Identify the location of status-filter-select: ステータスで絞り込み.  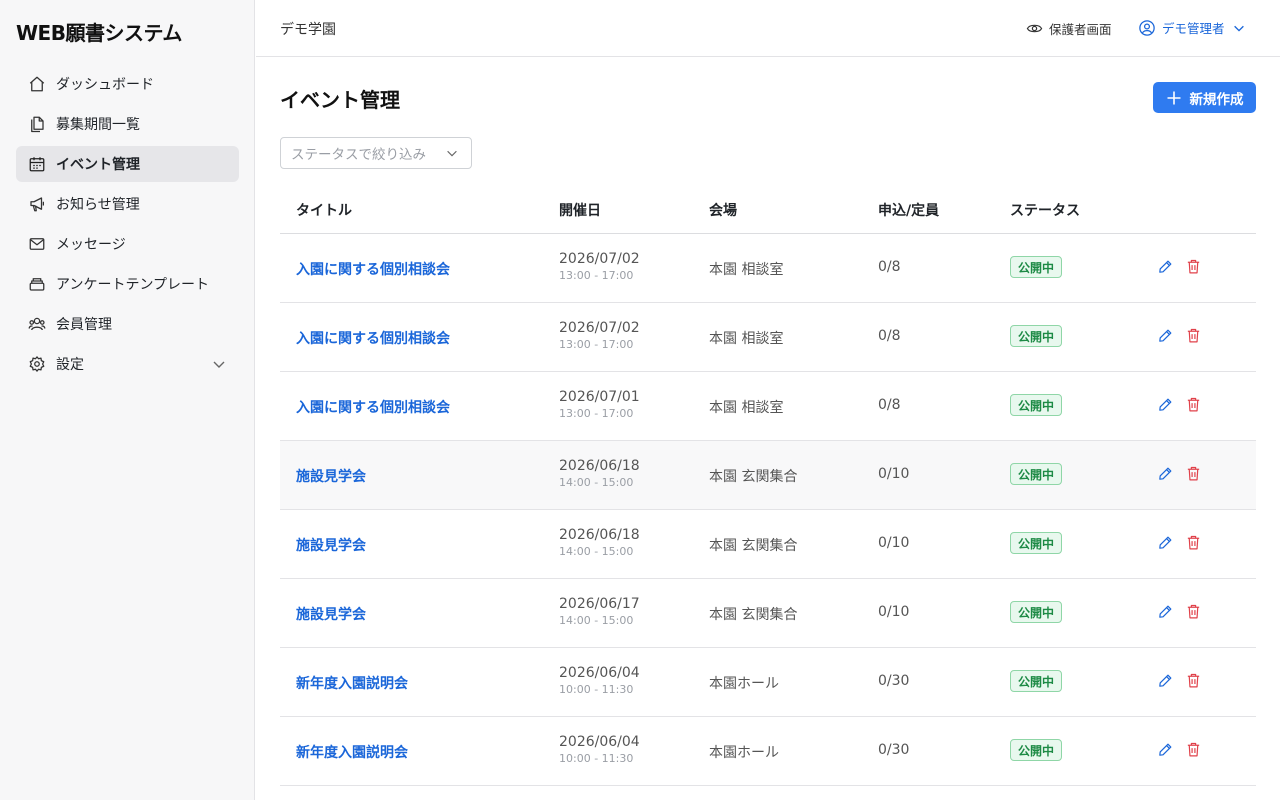
(376, 153).